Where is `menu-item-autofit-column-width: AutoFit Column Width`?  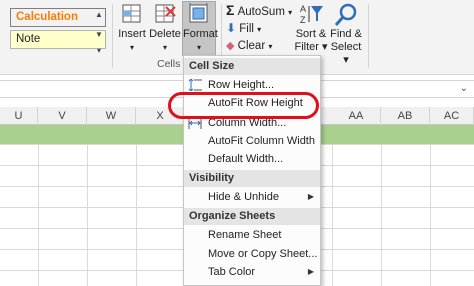 menu-item-autofit-column-width: AutoFit Column Width is located at coordinates (252, 141).